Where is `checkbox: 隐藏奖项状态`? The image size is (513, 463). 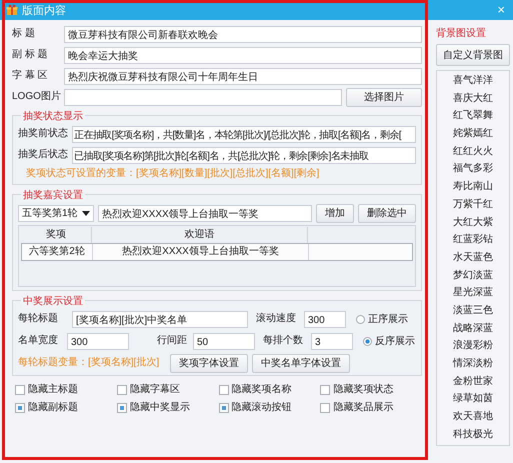 checkbox: 隐藏奖项状态 is located at coordinates (371, 390).